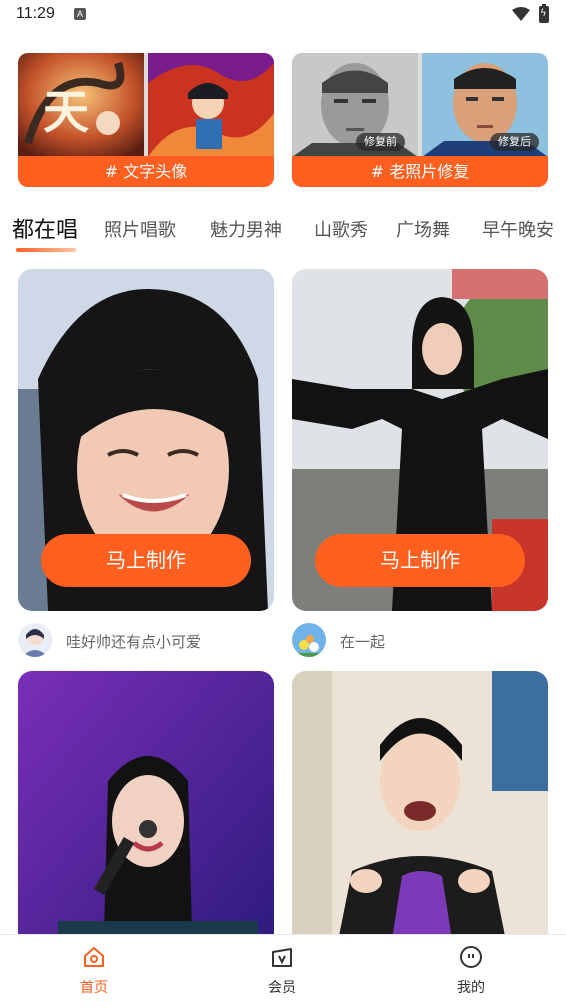  Describe the element at coordinates (471, 988) in the screenshot. I see `nav-profile-label: 我的` at that location.